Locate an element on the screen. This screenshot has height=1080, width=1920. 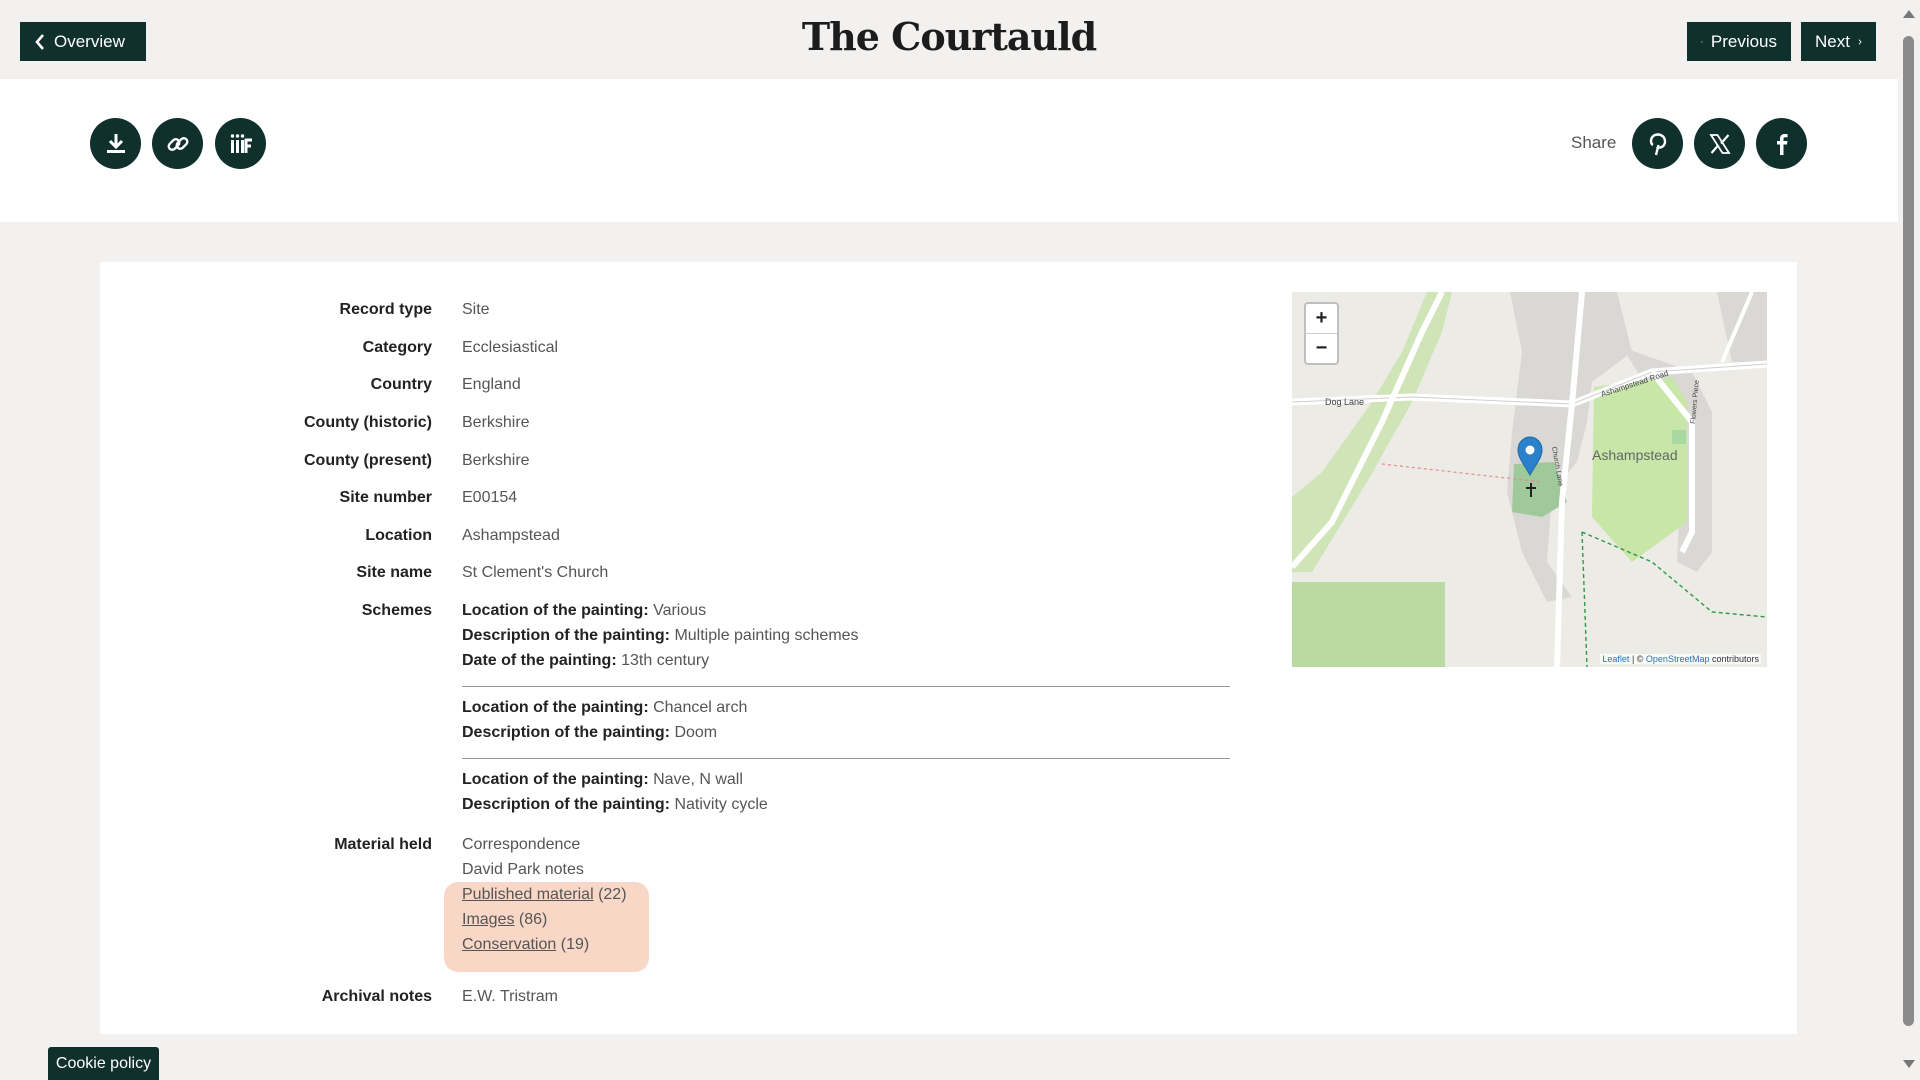
x-share-button is located at coordinates (1719, 143).